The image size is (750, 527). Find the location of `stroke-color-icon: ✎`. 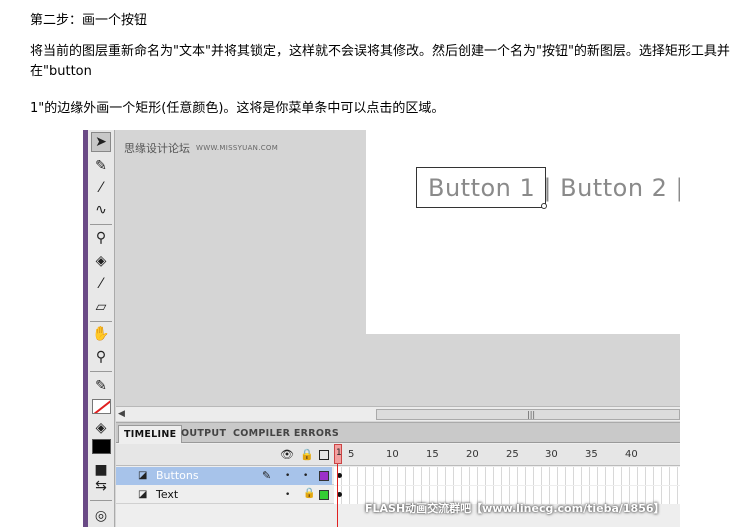

stroke-color-icon: ✎ is located at coordinates (101, 386).